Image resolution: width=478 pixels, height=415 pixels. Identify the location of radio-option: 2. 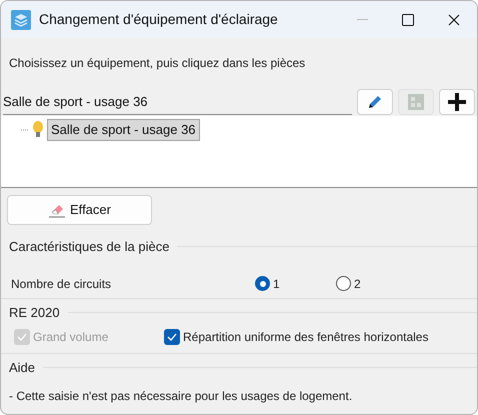
(376, 283).